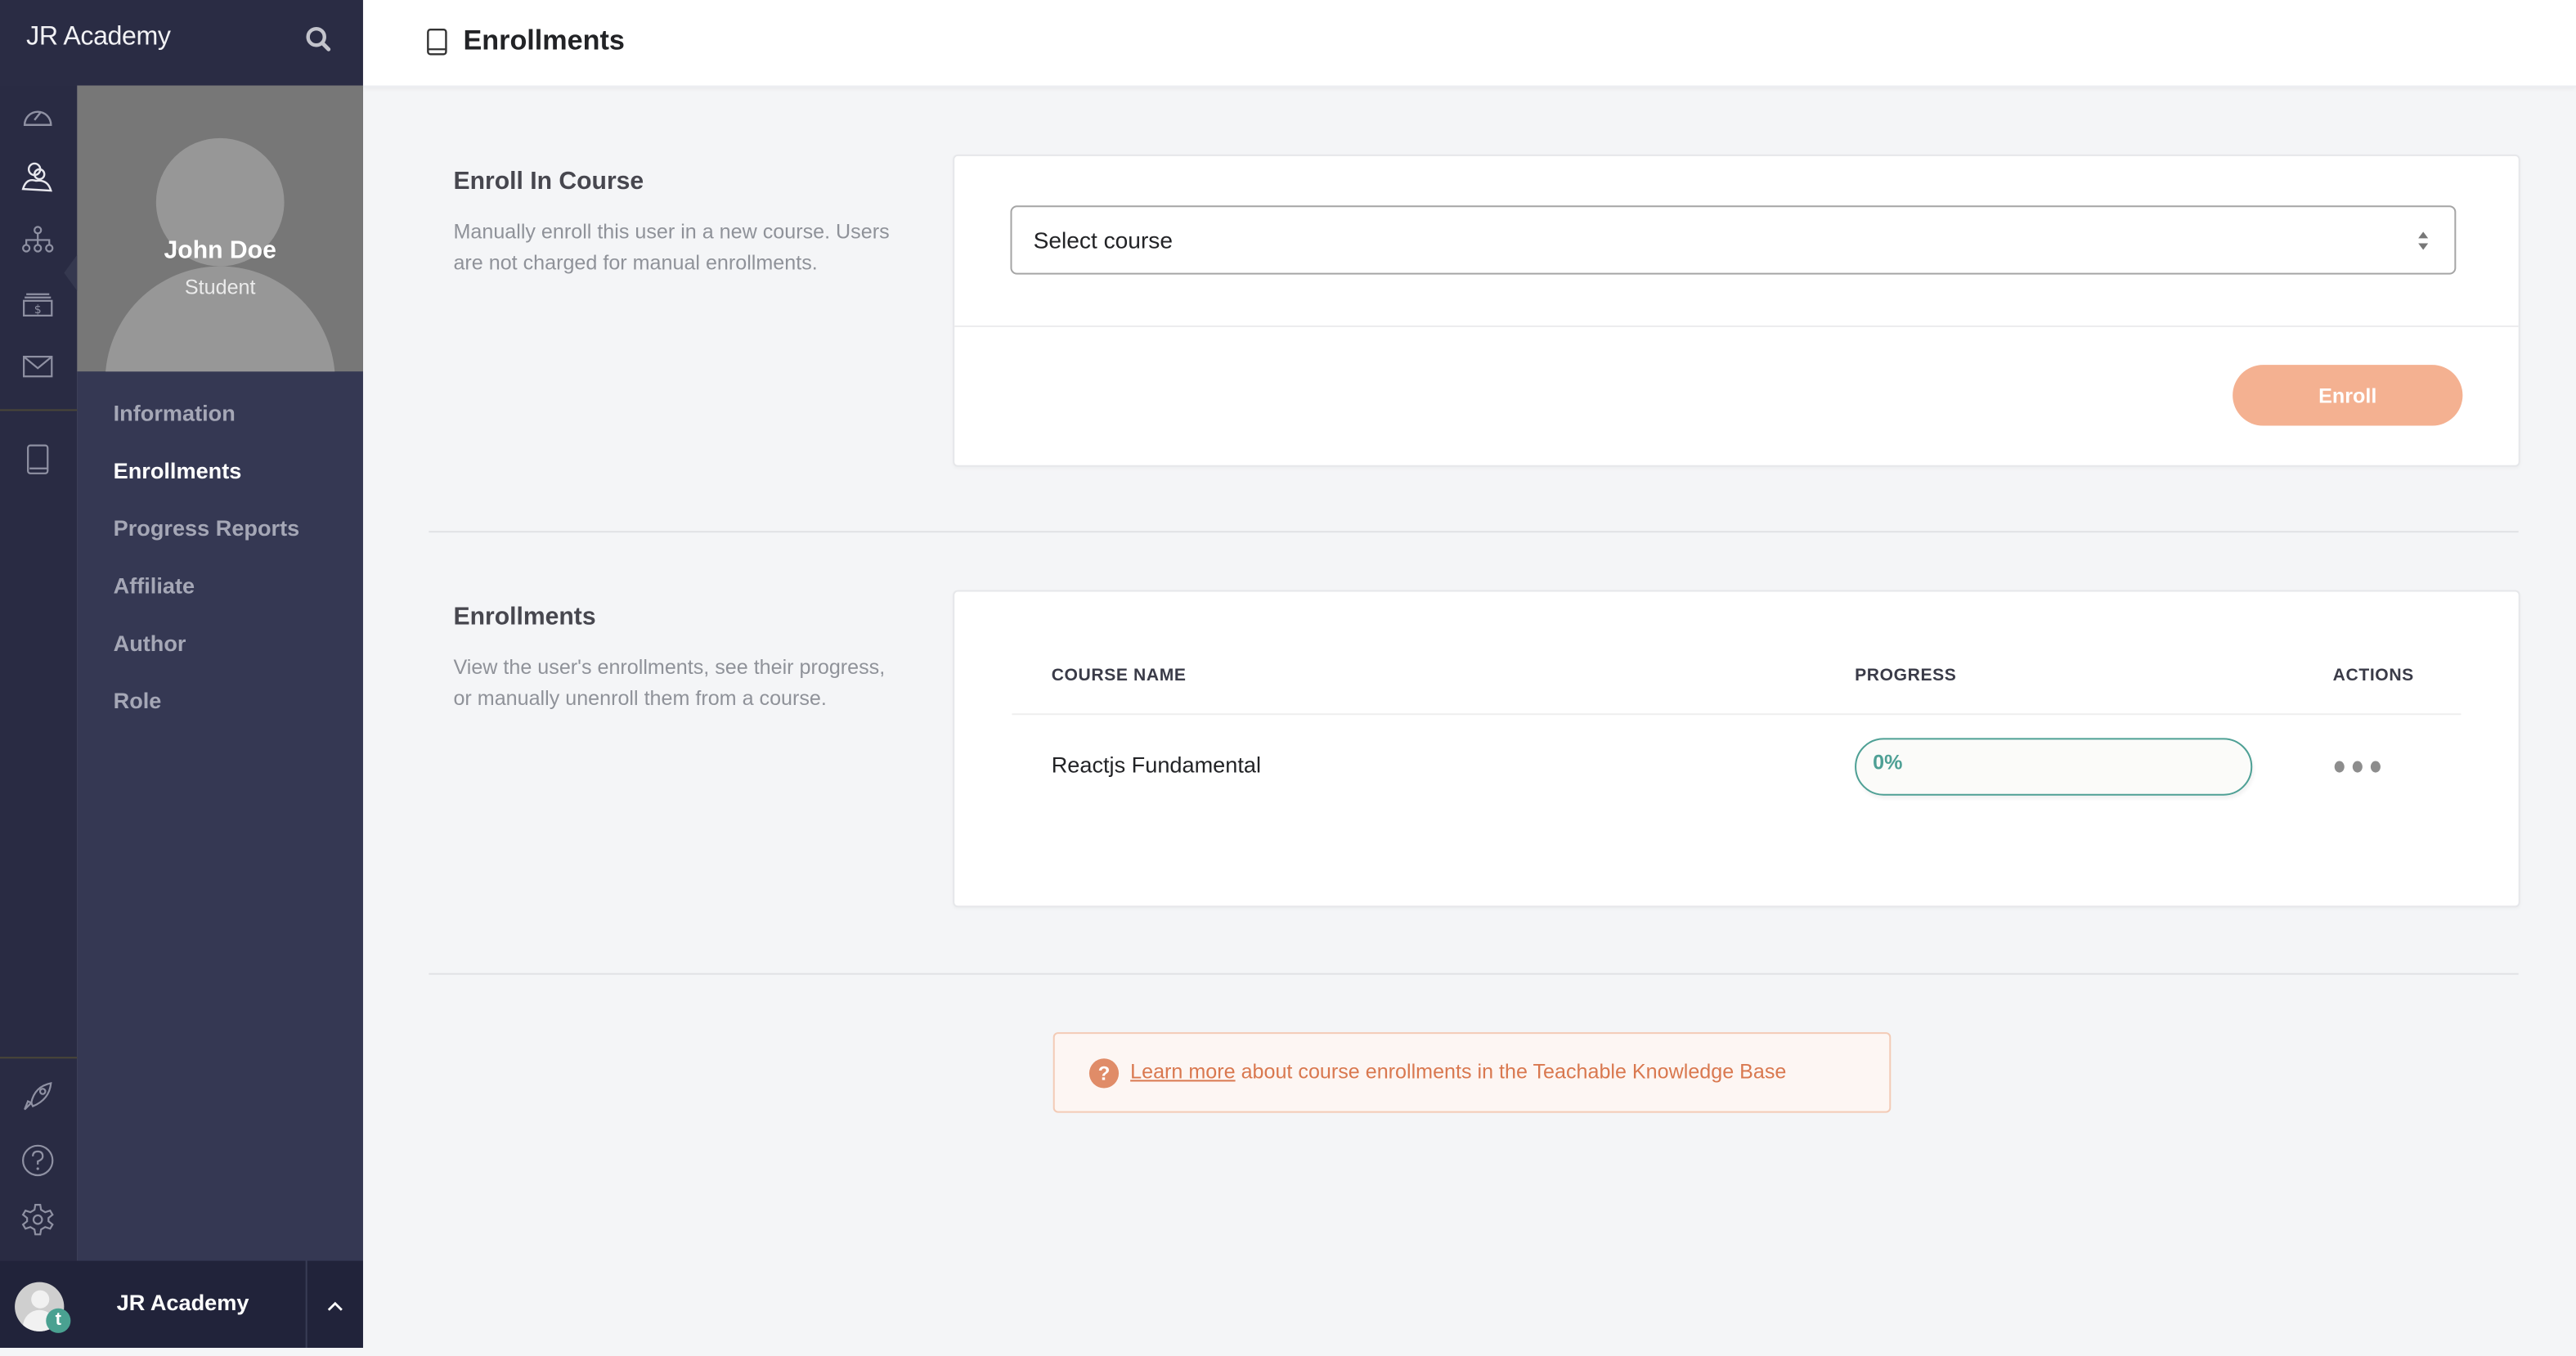 Image resolution: width=2576 pixels, height=1356 pixels. What do you see at coordinates (38, 1161) in the screenshot?
I see `help-icon` at bounding box center [38, 1161].